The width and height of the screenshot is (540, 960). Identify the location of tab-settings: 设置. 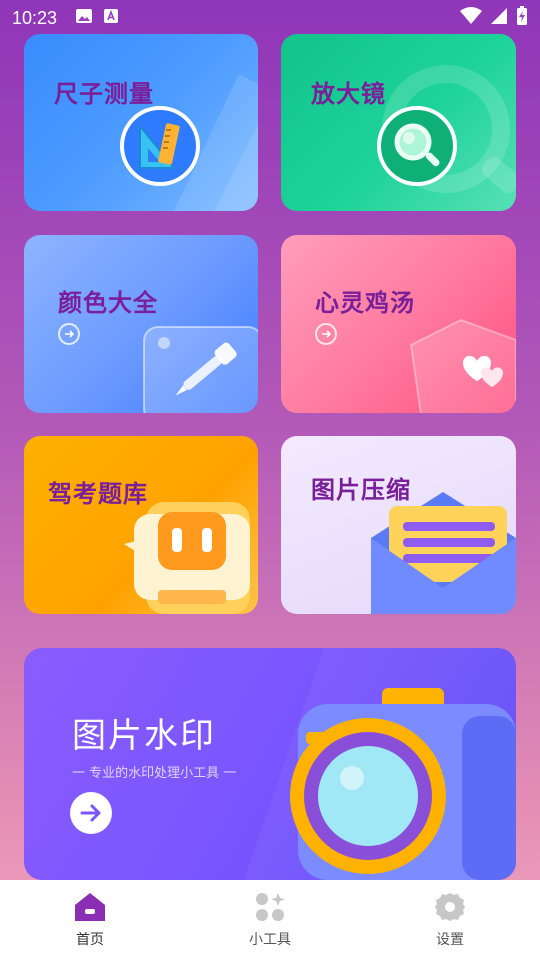
(450, 920).